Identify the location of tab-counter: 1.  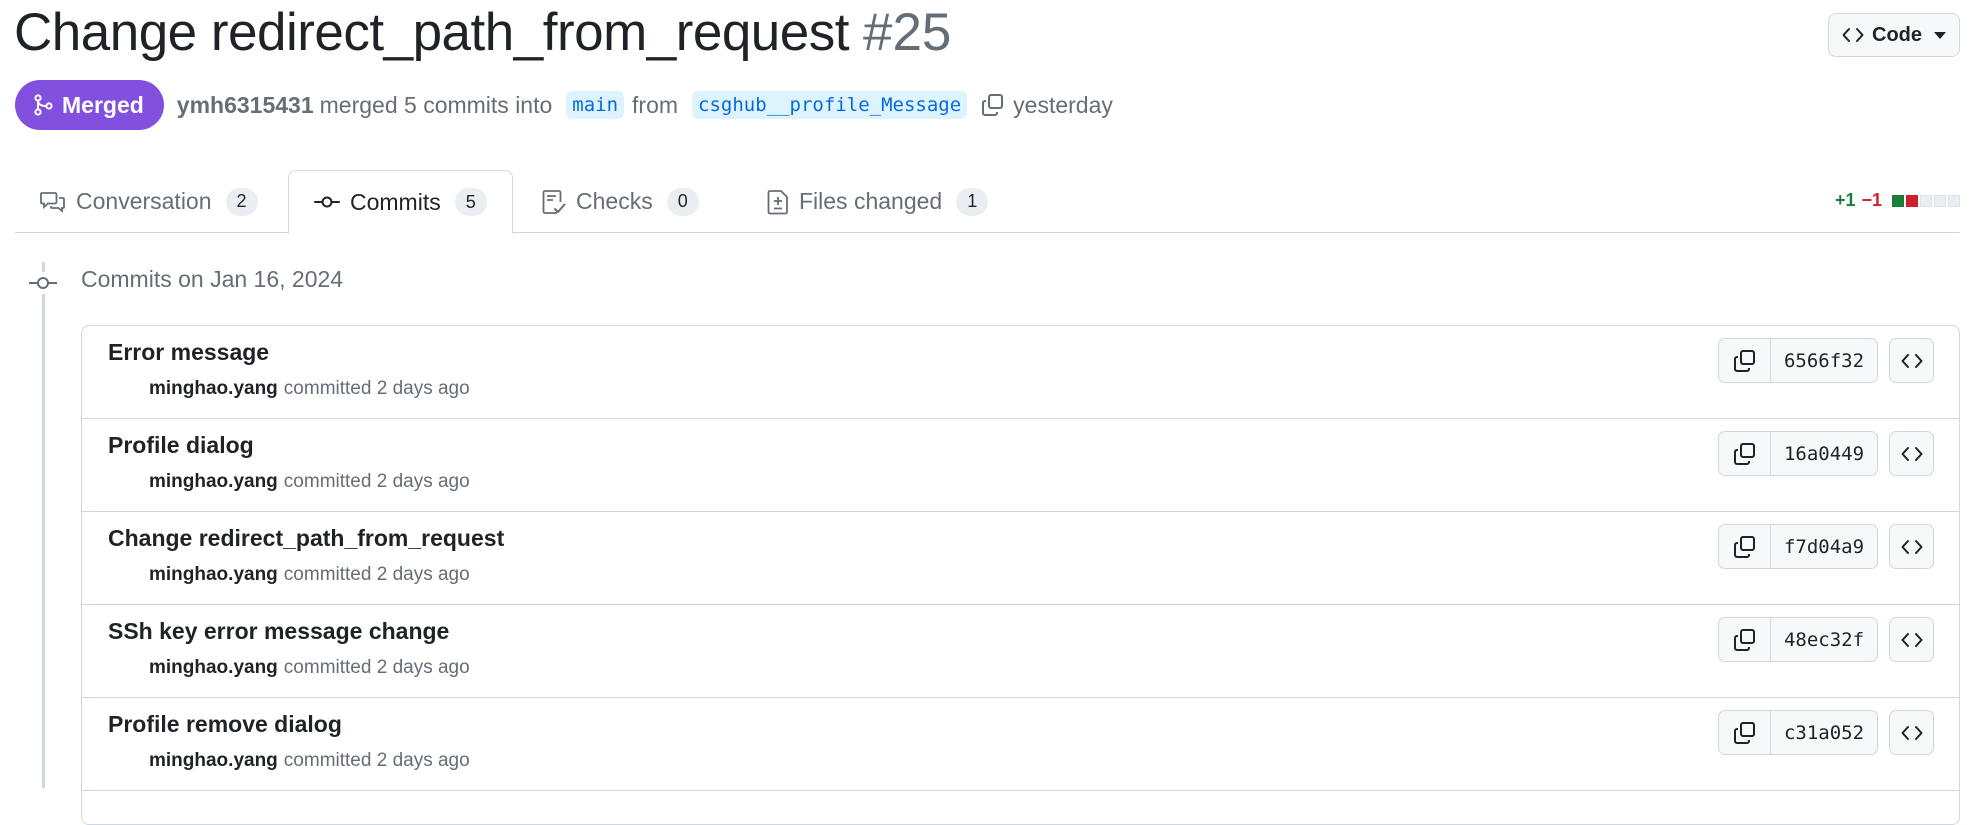
(972, 201).